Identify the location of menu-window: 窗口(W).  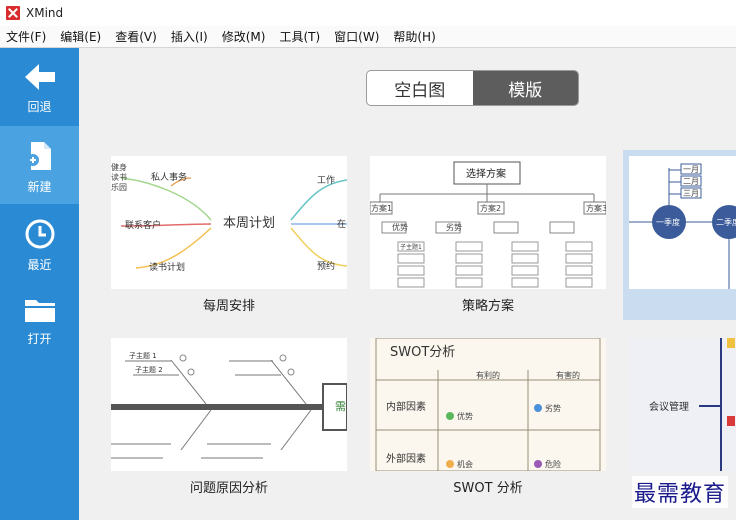
(356, 36).